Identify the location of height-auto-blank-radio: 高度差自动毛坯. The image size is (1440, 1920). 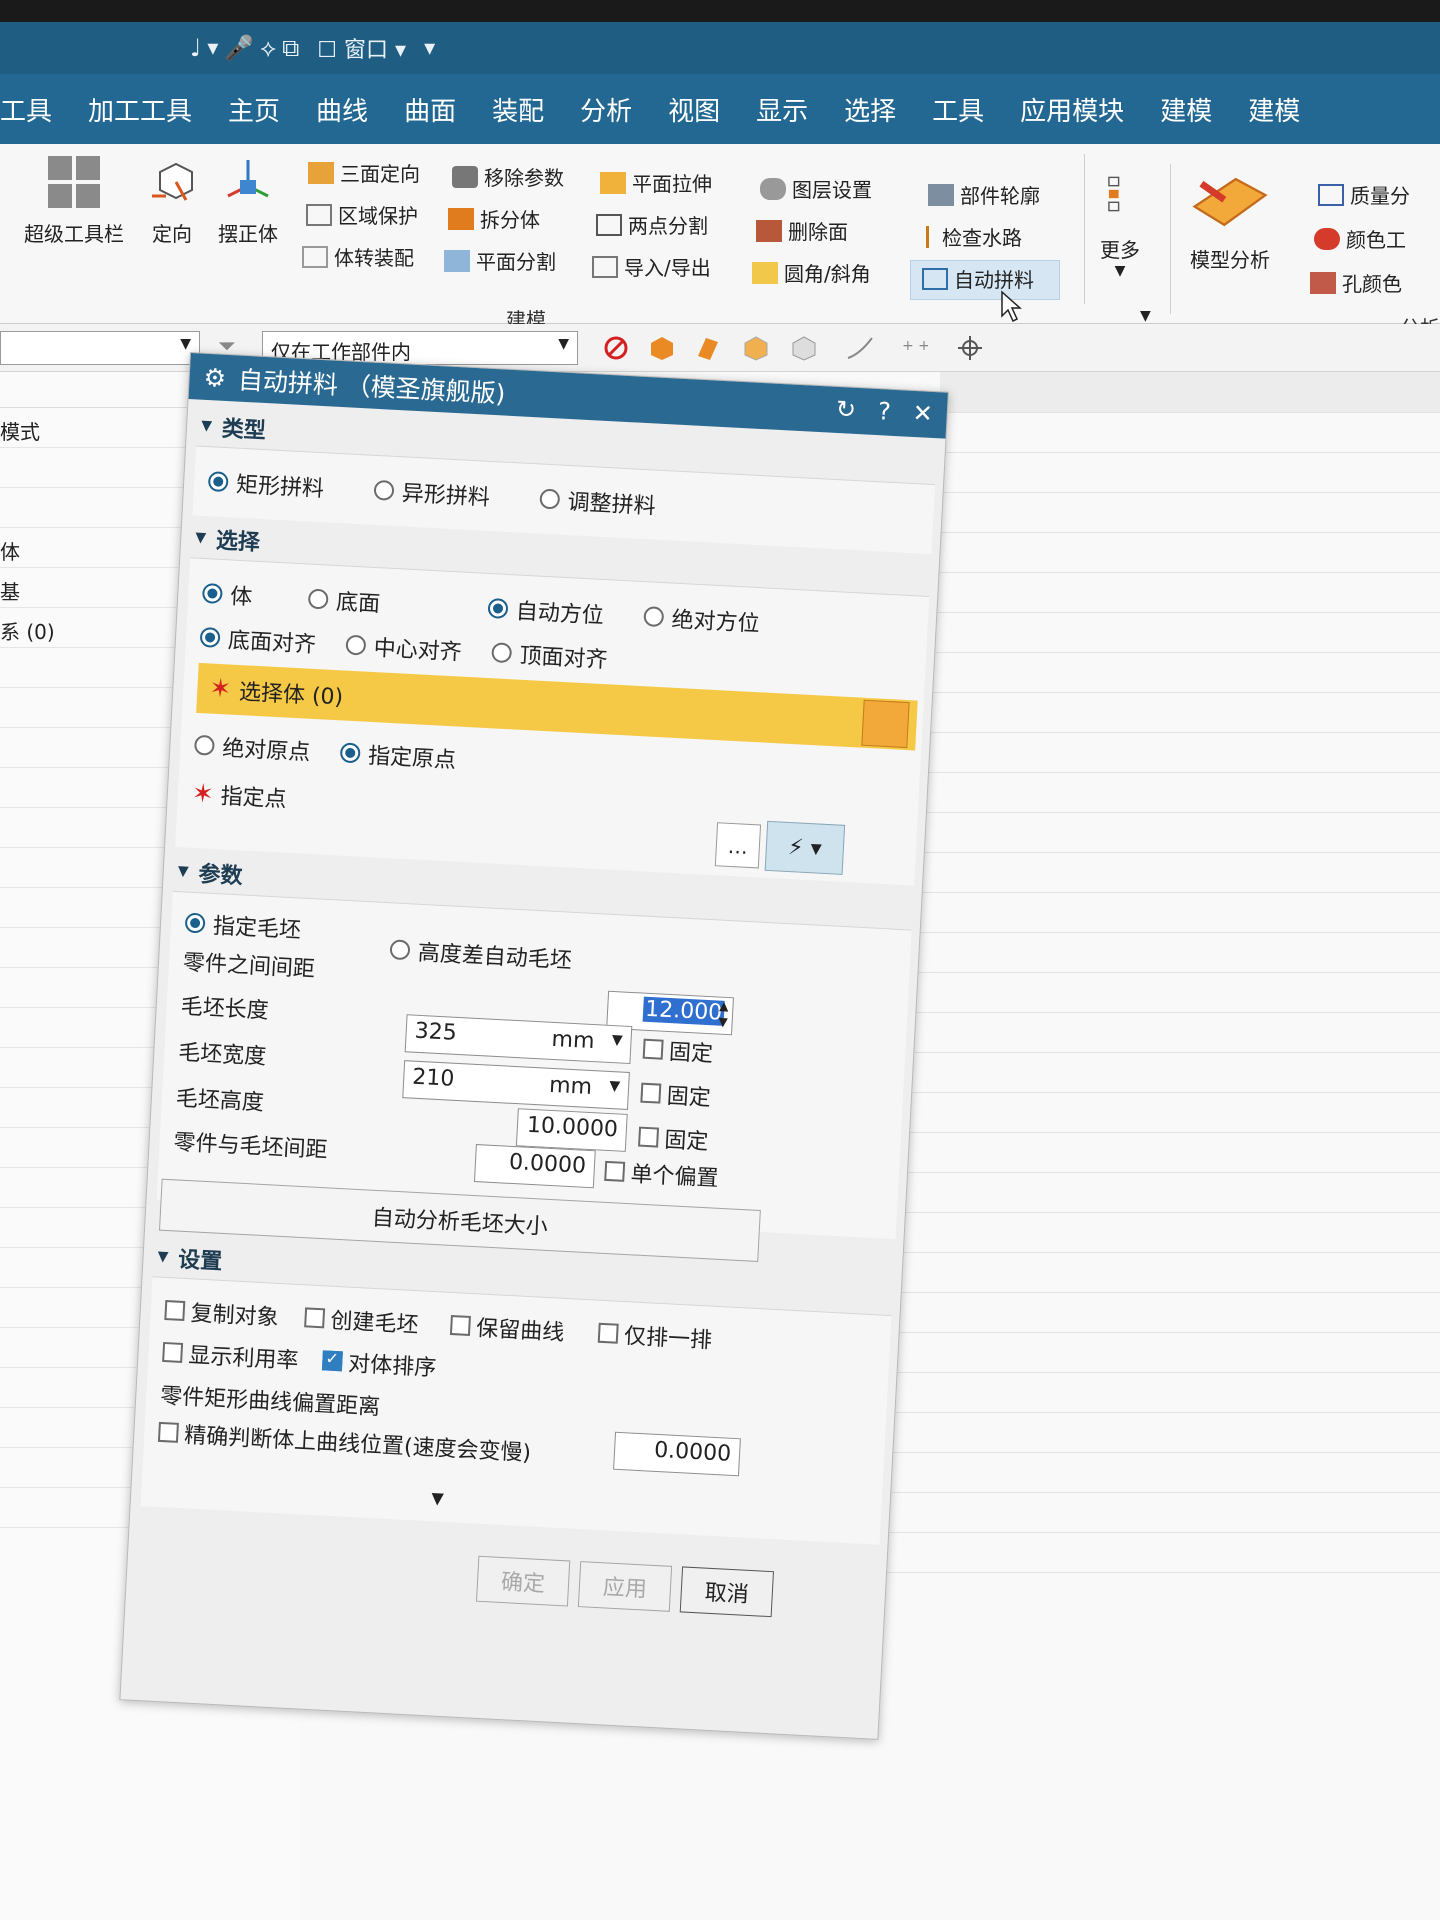
(480, 953).